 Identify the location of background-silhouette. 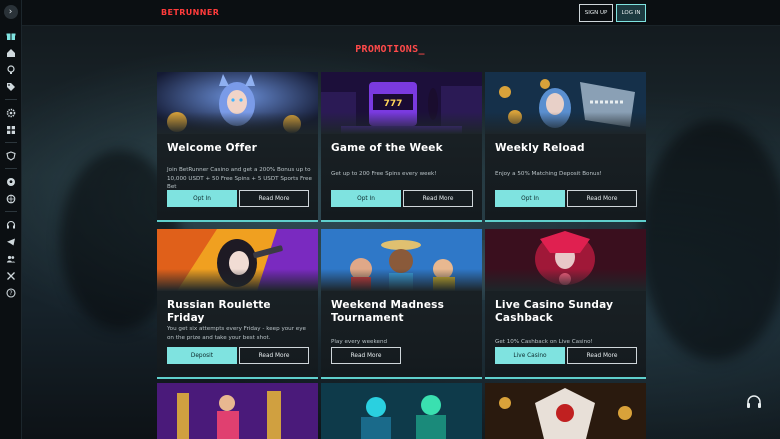
(710, 240).